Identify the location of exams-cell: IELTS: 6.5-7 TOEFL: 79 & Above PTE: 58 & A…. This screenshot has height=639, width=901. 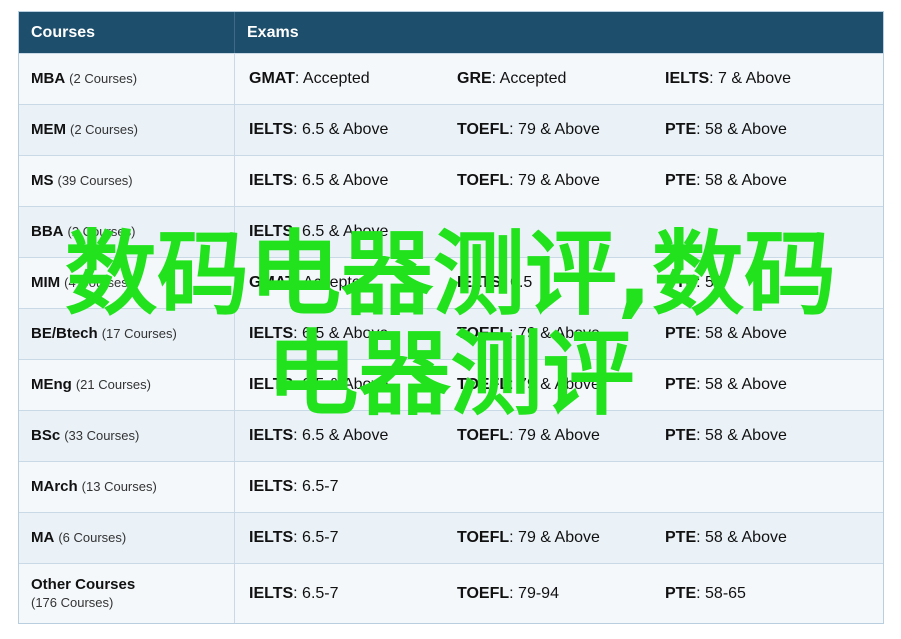
(559, 538).